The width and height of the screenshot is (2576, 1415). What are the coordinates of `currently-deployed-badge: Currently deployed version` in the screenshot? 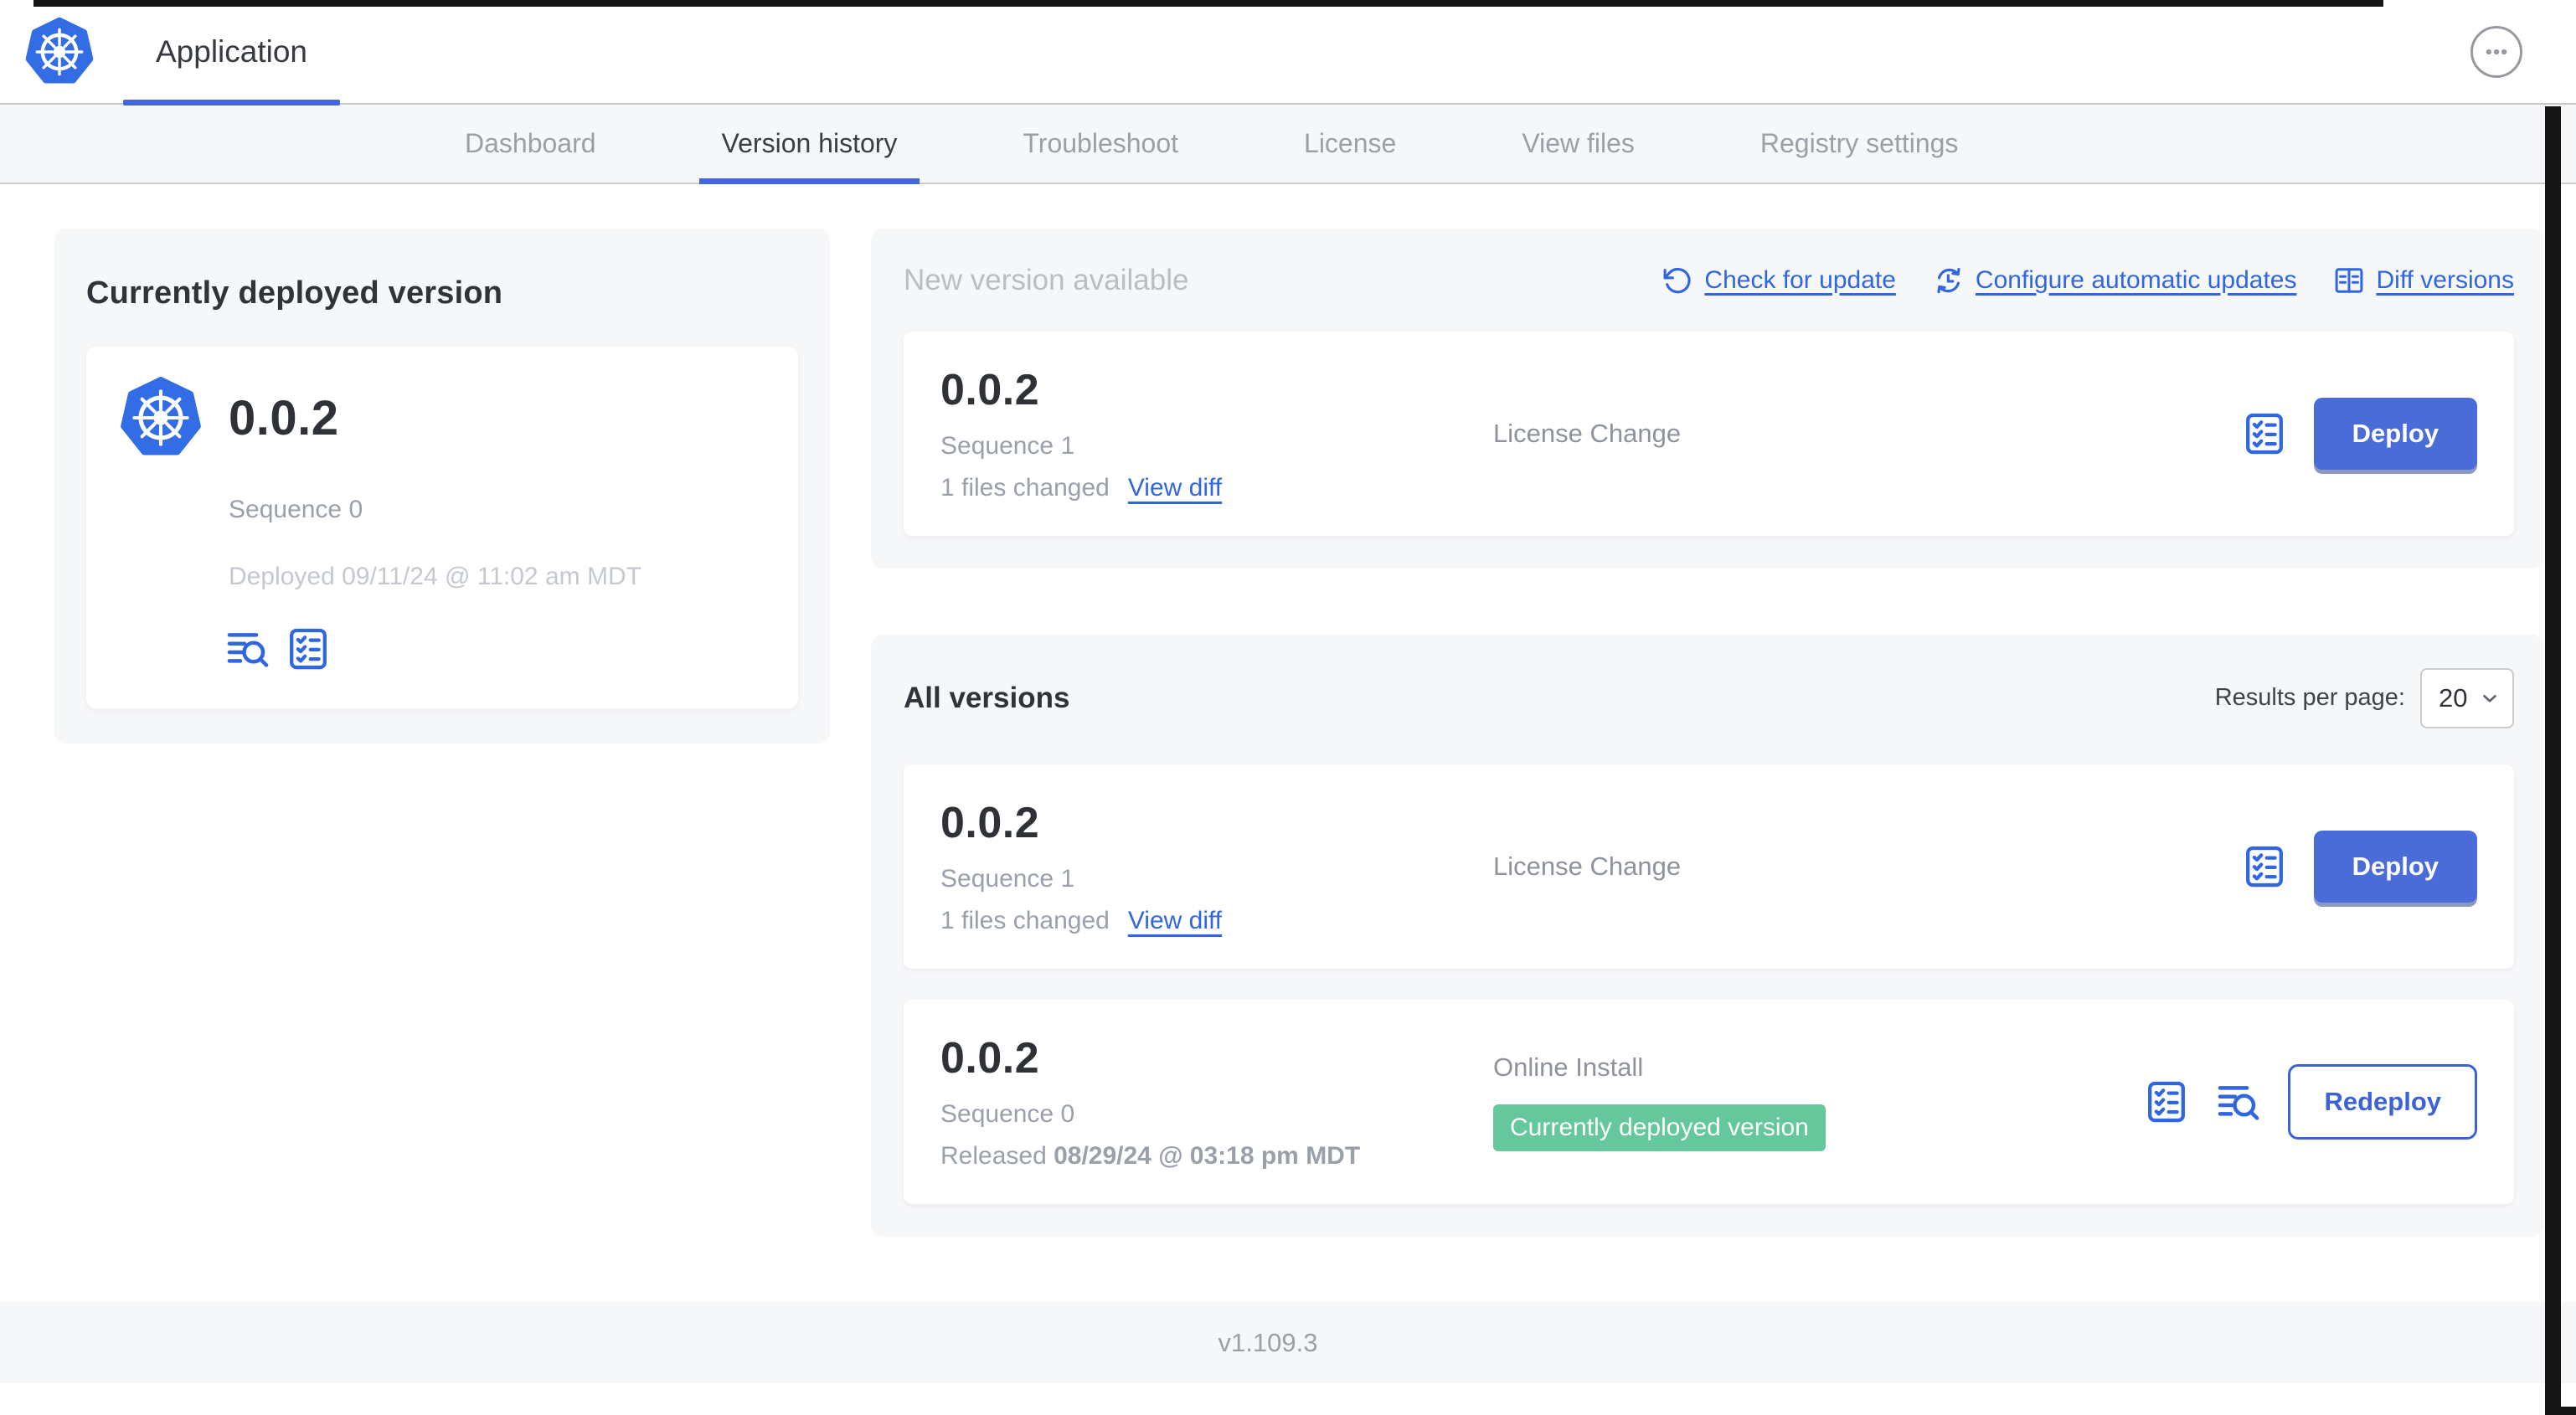 It's located at (1659, 1127).